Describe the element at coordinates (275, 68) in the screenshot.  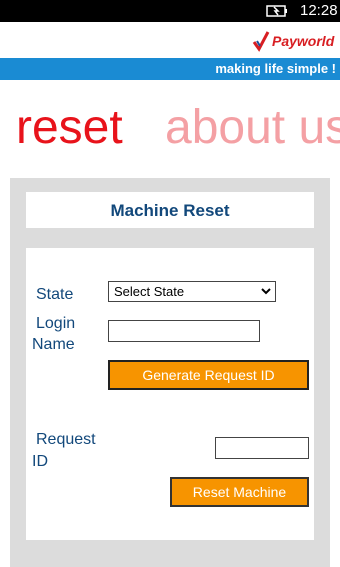
I see `tagline-text: making life simple !` at that location.